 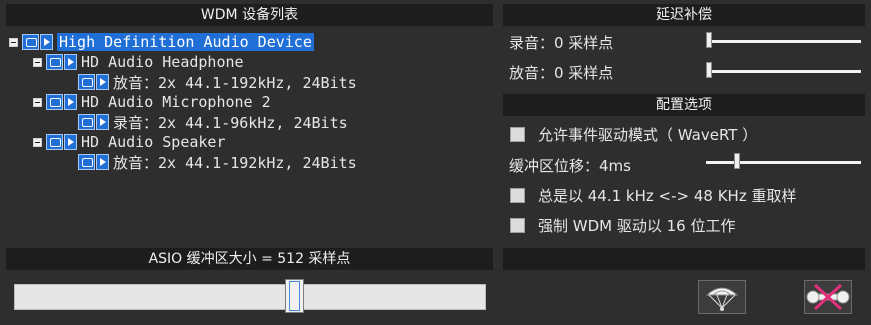 What do you see at coordinates (737, 161) in the screenshot?
I see `buffer-offset-thumb` at bounding box center [737, 161].